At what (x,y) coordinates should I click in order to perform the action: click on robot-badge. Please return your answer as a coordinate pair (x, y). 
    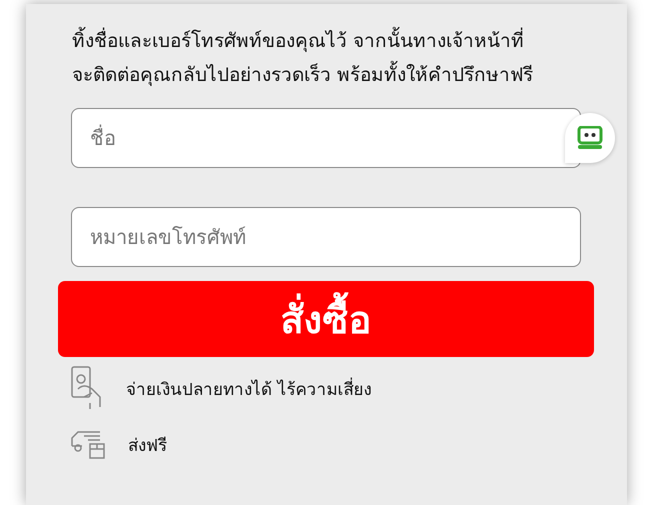
    Looking at the image, I should click on (590, 138).